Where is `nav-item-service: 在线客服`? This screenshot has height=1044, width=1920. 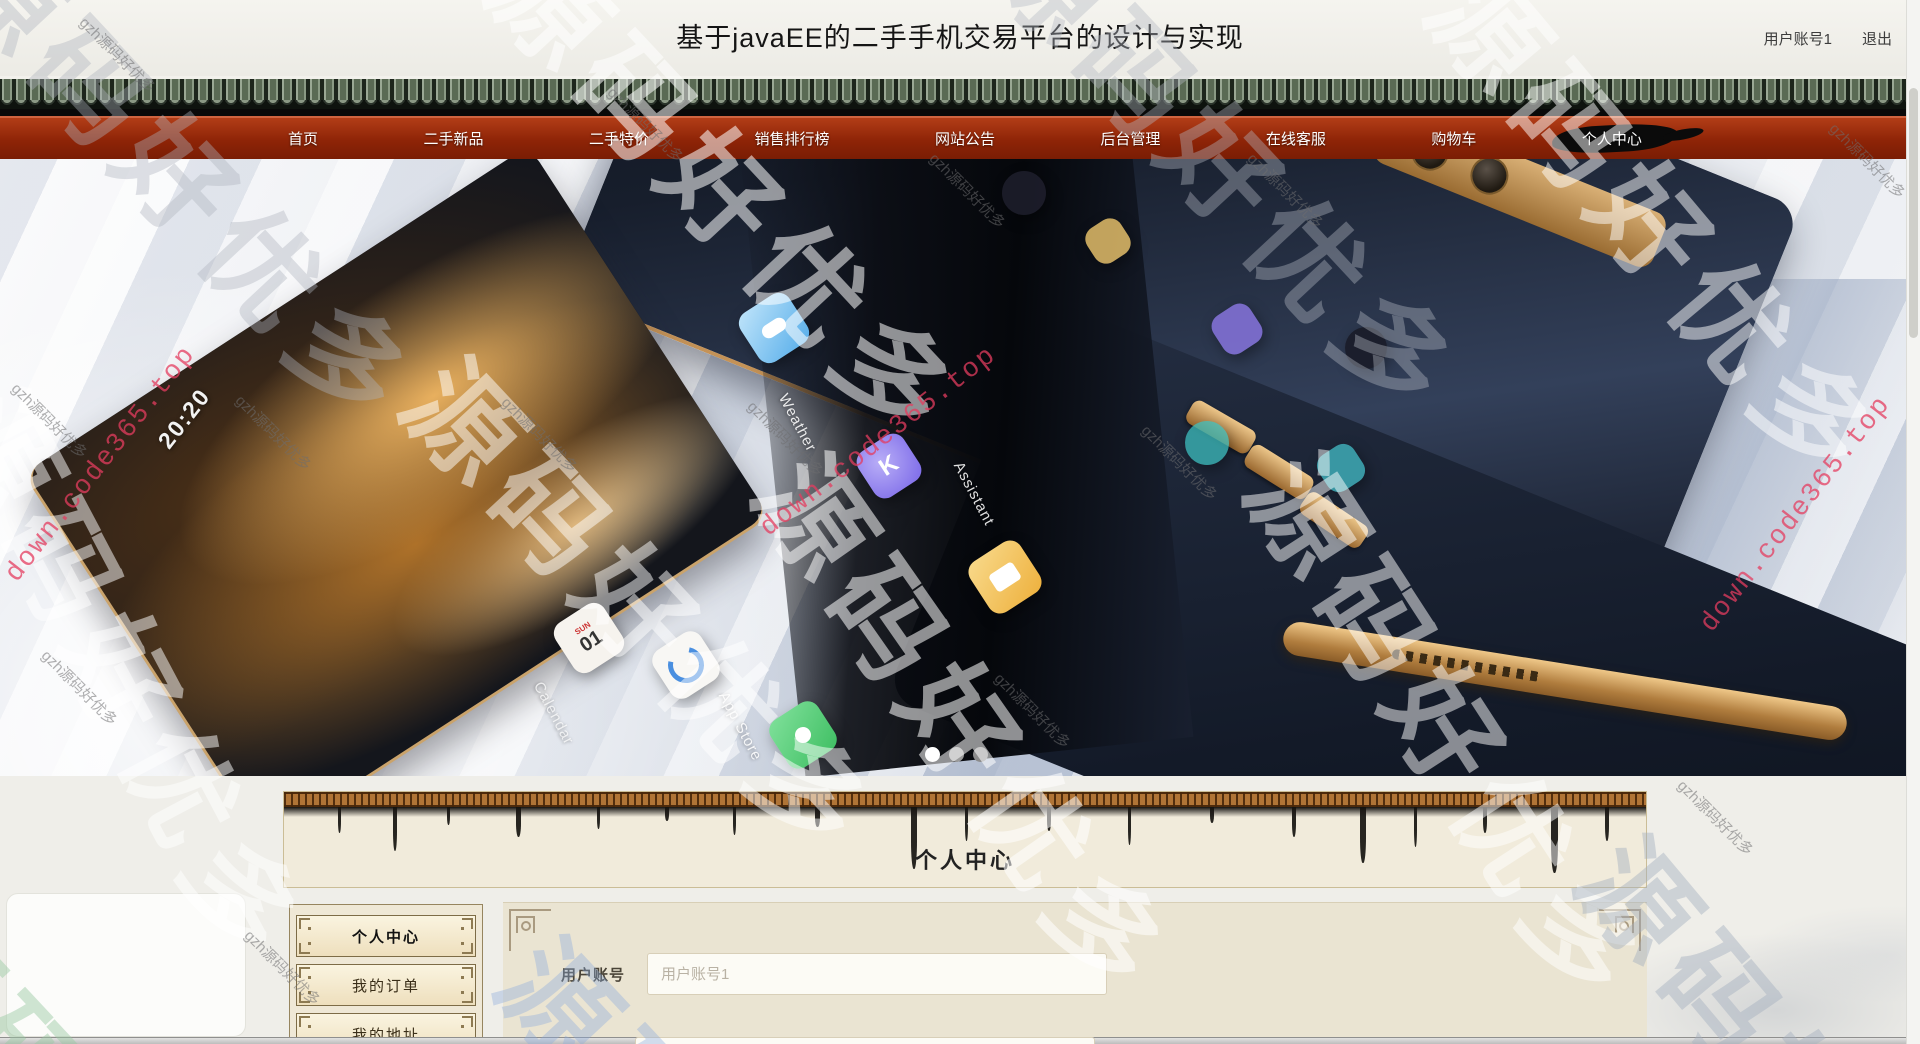
nav-item-service: 在线客服 is located at coordinates (1296, 138).